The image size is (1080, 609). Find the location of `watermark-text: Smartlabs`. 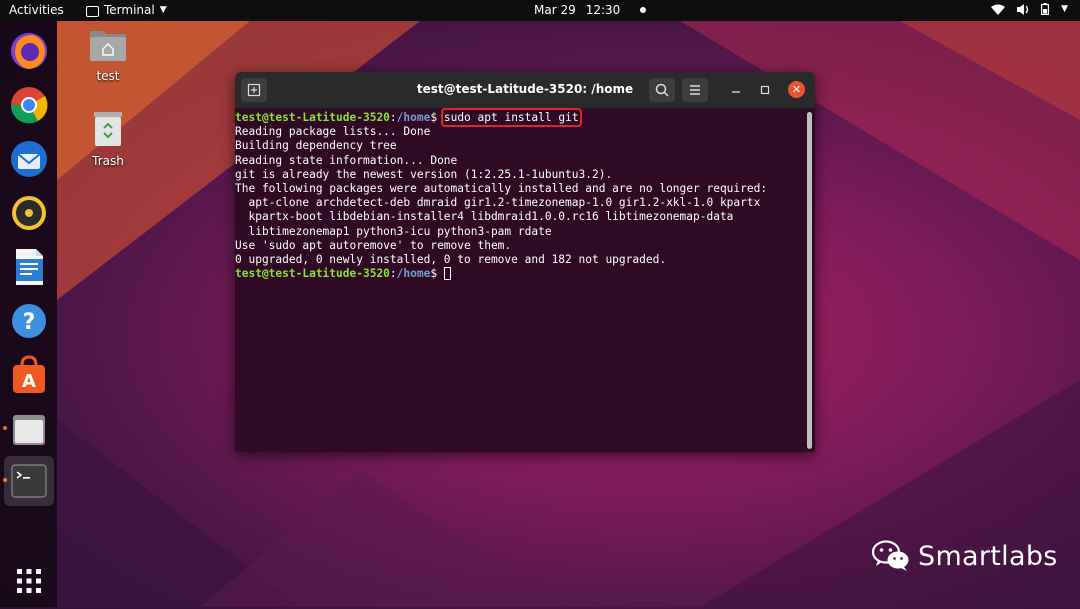

watermark-text: Smartlabs is located at coordinates (988, 556).